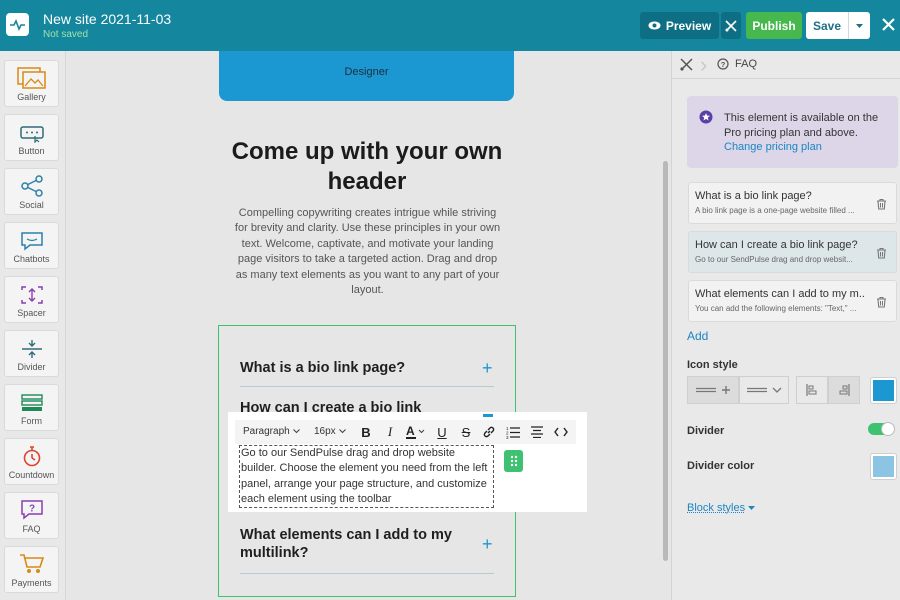  What do you see at coordinates (31, 402) in the screenshot?
I see `form-icon` at bounding box center [31, 402].